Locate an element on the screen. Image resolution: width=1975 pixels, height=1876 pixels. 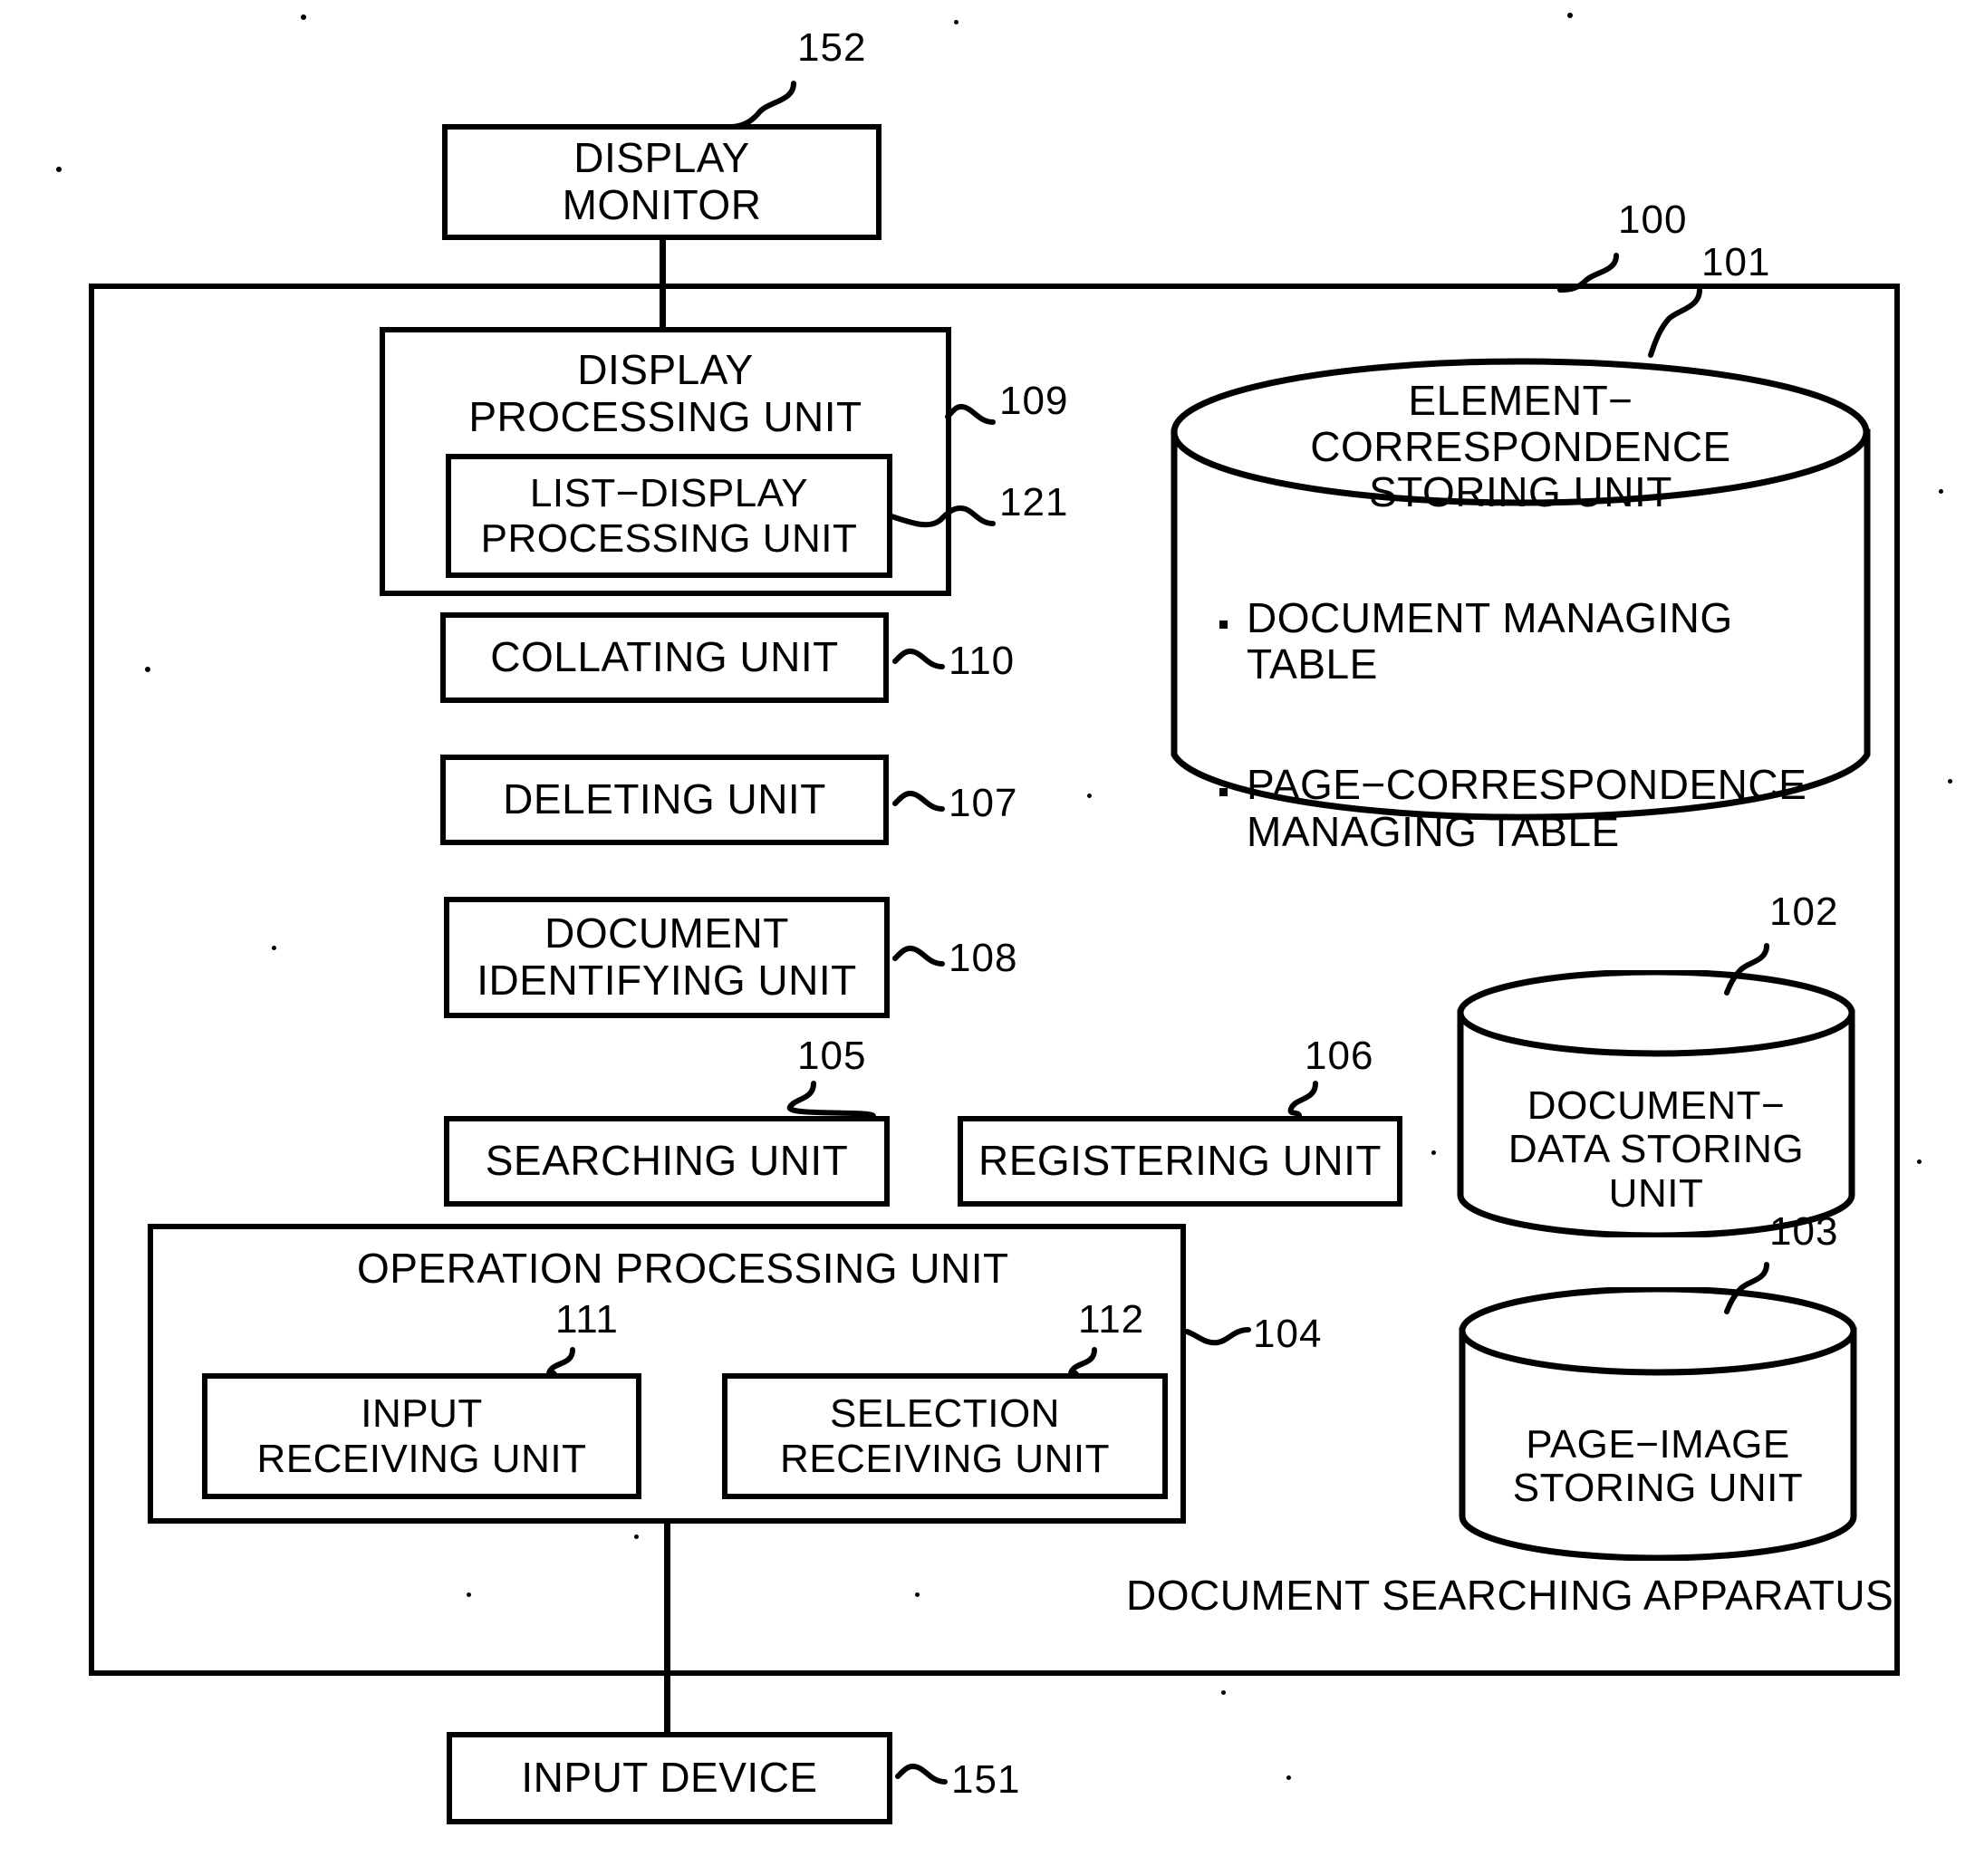
block-input-receiving-unit-label: INPUT RECEIVING UNIT is located at coordinates (422, 1436).